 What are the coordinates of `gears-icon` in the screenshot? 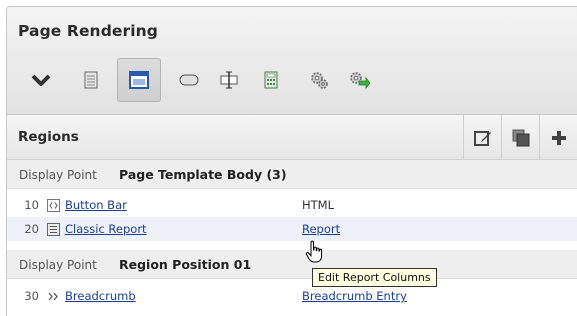 It's located at (319, 80).